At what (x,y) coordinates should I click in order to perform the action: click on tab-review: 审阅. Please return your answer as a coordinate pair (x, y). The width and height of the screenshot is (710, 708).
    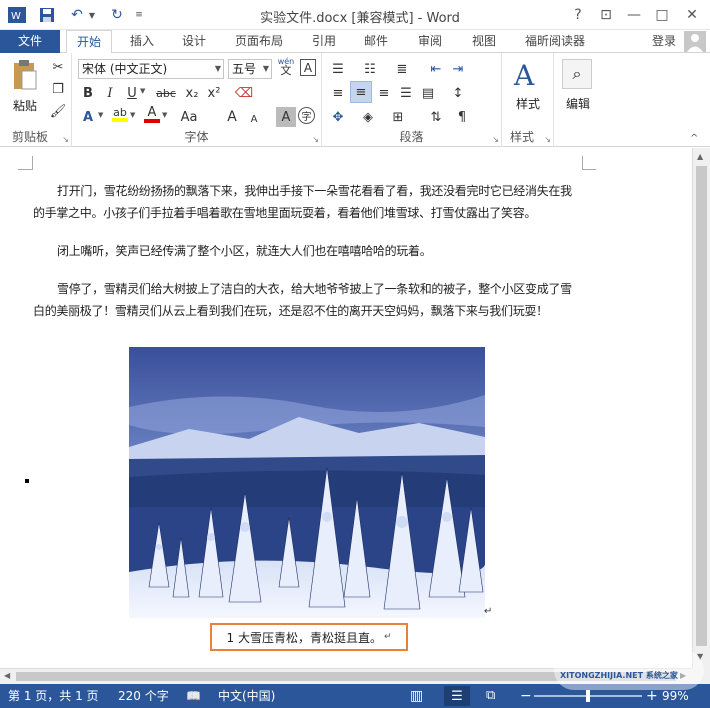
    Looking at the image, I should click on (430, 41).